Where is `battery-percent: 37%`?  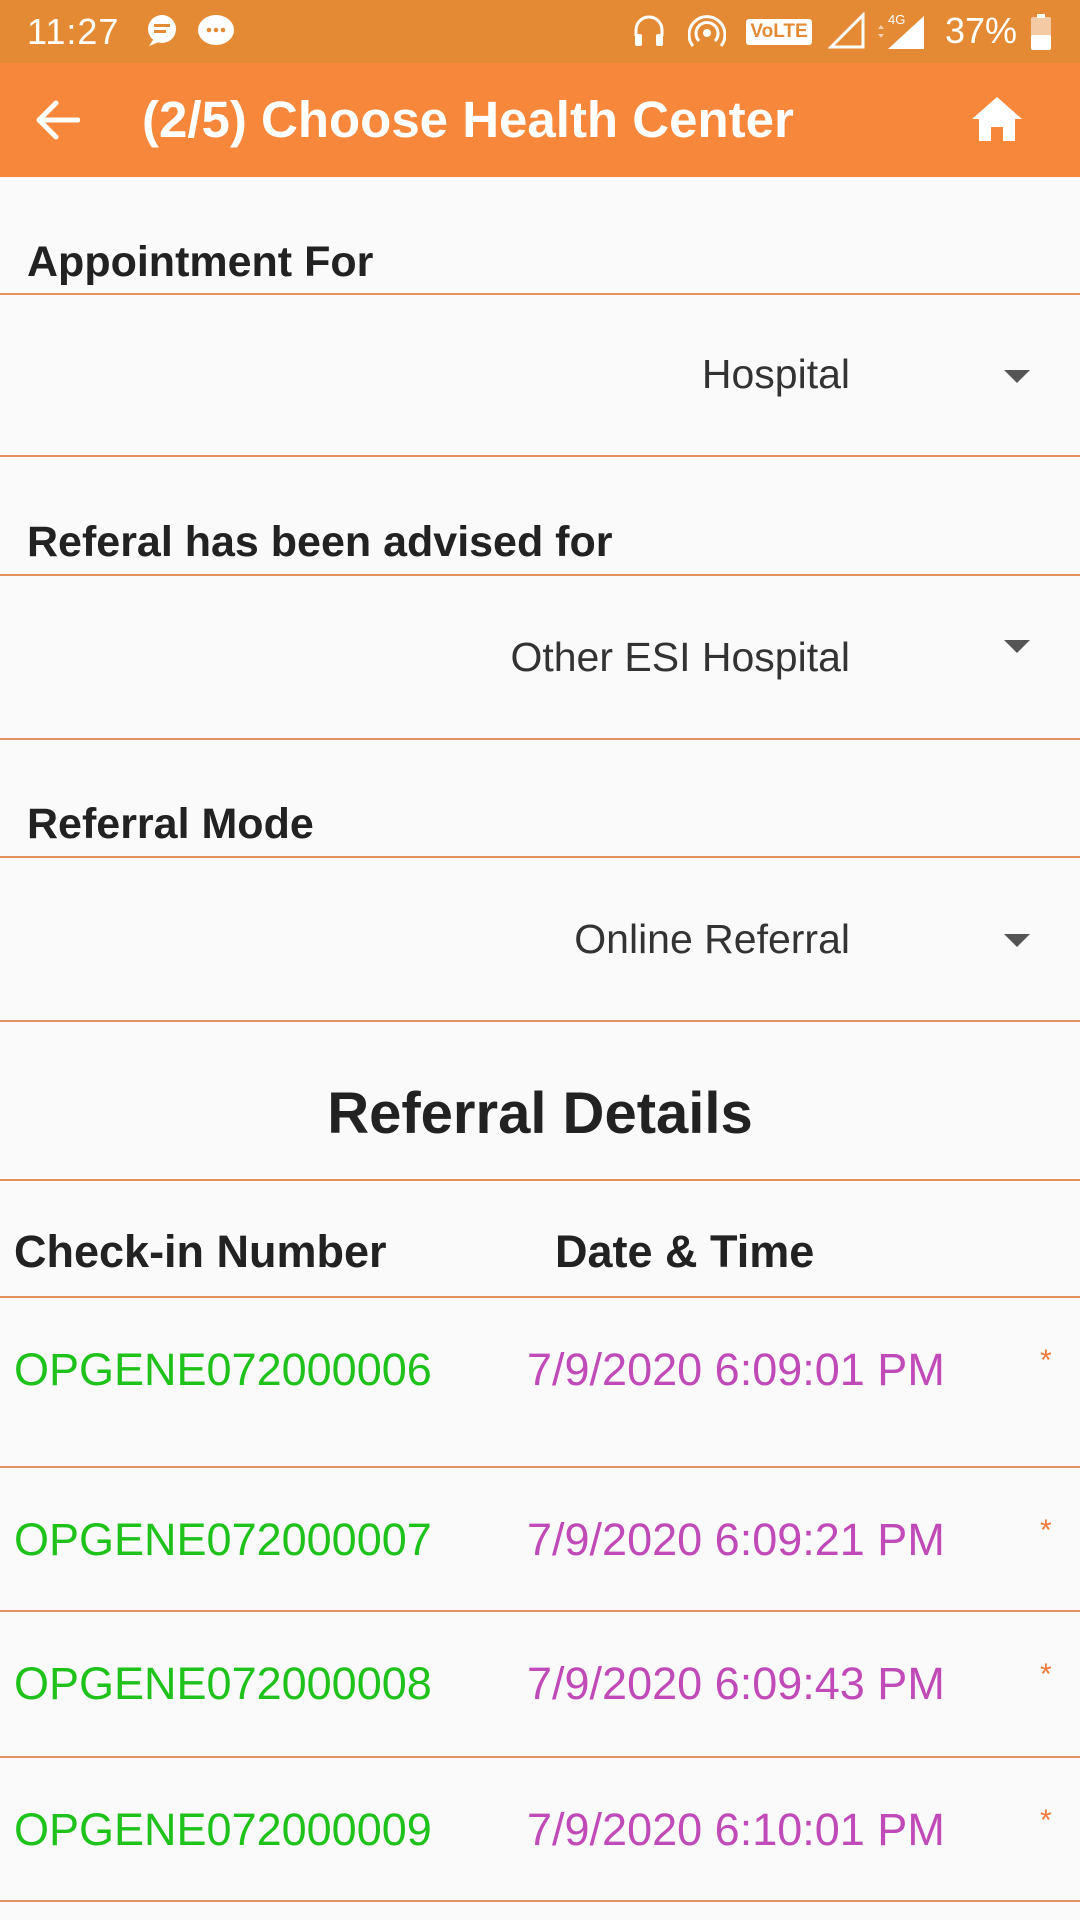
battery-percent: 37% is located at coordinates (981, 30).